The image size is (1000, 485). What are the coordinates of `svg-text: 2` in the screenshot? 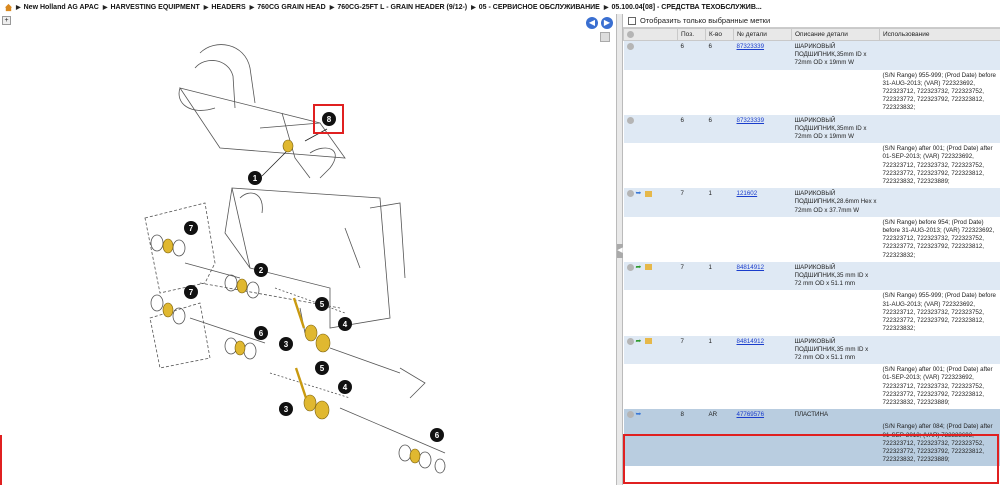 It's located at (261, 270).